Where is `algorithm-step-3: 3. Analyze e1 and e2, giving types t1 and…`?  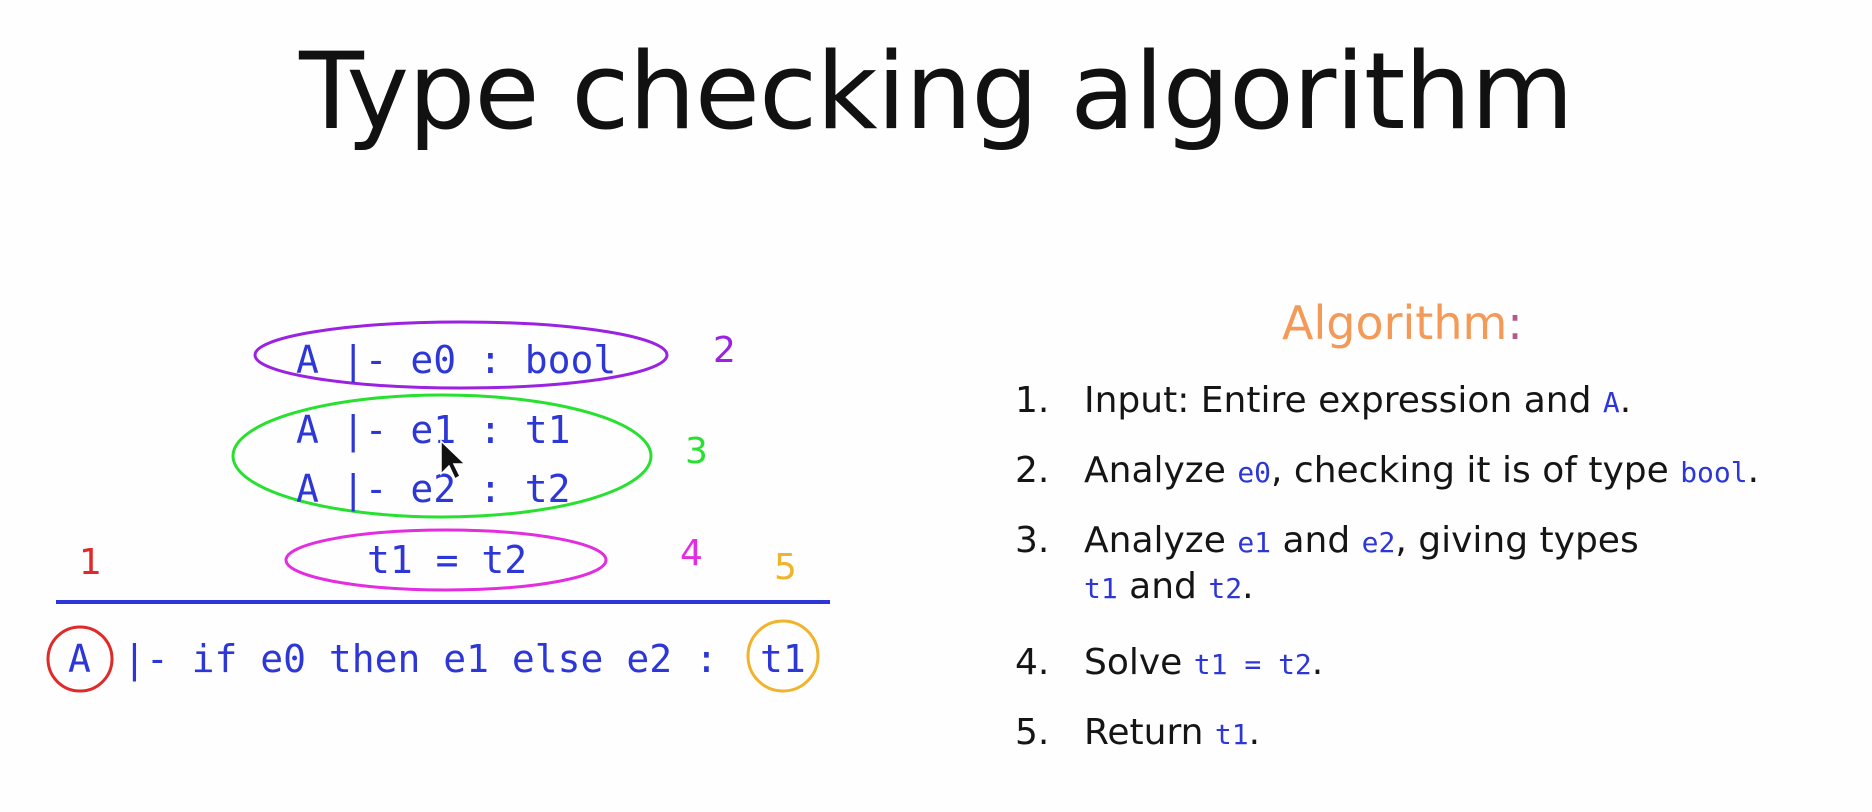
algorithm-step-3: 3. Analyze e1 and e2, giving types t1 and… is located at coordinates (1327, 563).